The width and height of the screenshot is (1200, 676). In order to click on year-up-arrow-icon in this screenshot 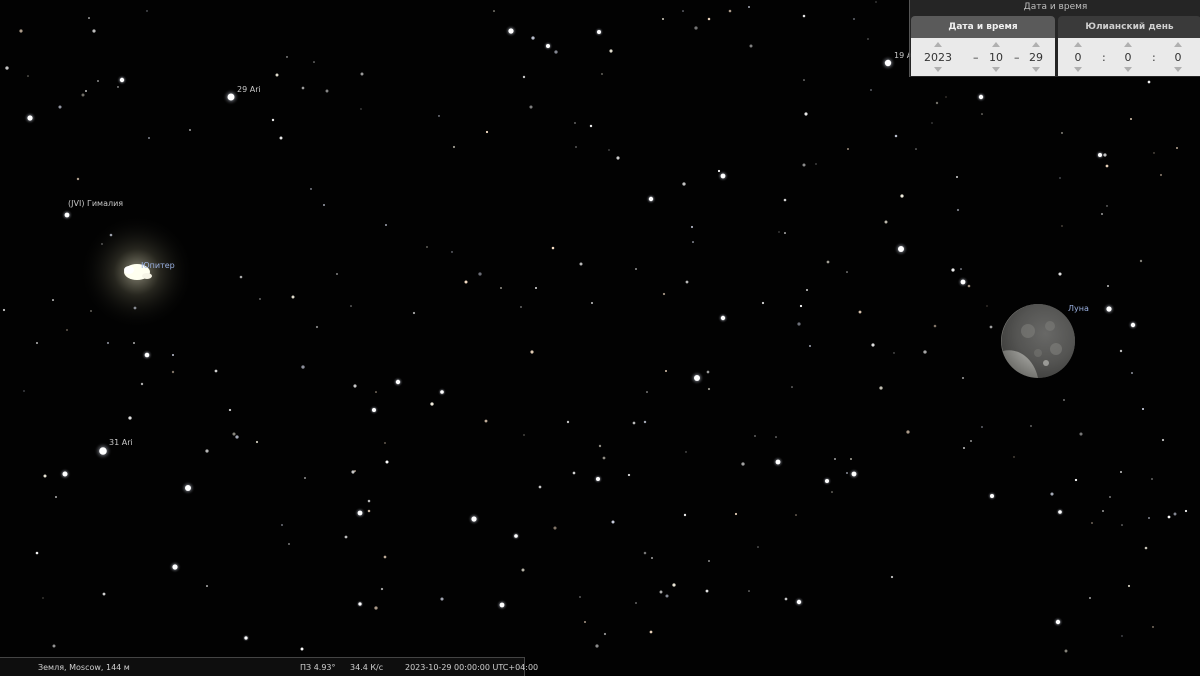, I will do `click(938, 44)`.